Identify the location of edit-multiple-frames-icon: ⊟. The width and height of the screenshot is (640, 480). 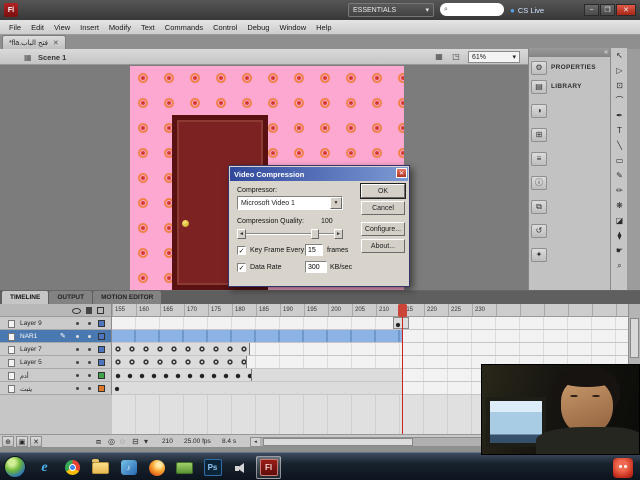
(135, 441).